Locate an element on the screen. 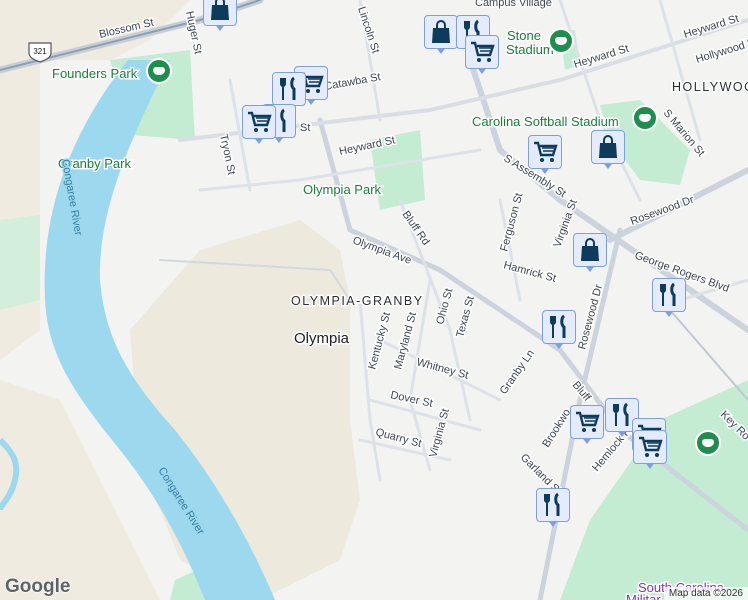  park-label: Olympia Park is located at coordinates (342, 189).